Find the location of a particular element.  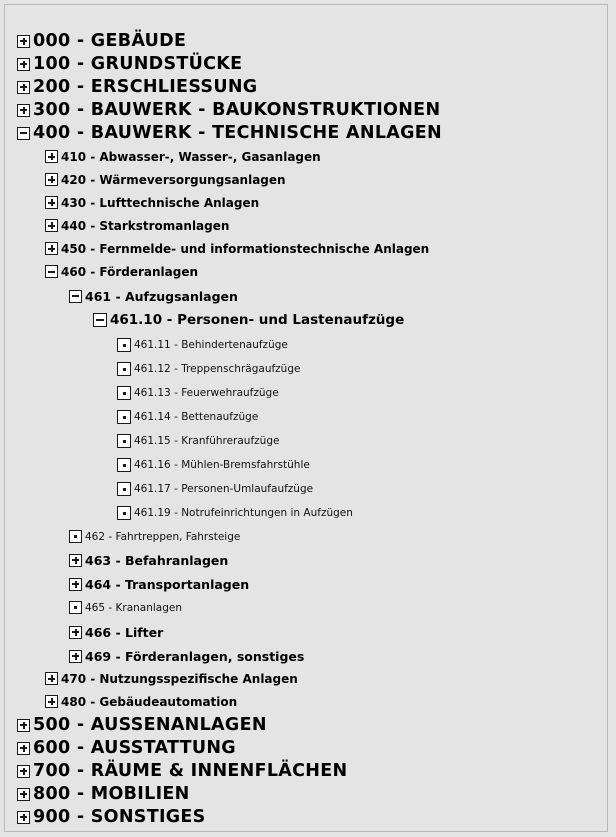

tree-node-label: 500 - AUSSENANLAGEN is located at coordinates (150, 725).